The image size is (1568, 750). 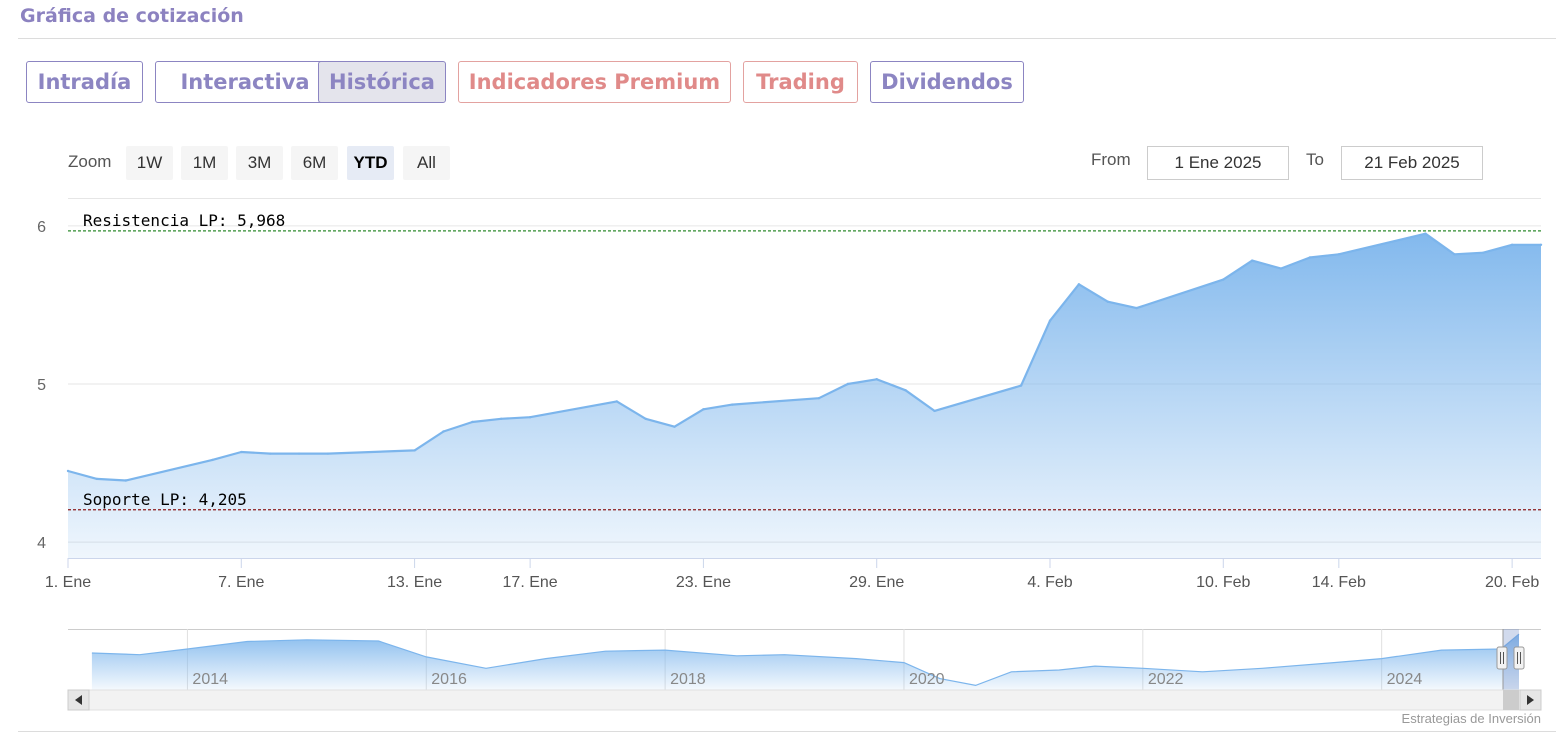 I want to click on navigator-year-label: 2020, so click(x=927, y=679).